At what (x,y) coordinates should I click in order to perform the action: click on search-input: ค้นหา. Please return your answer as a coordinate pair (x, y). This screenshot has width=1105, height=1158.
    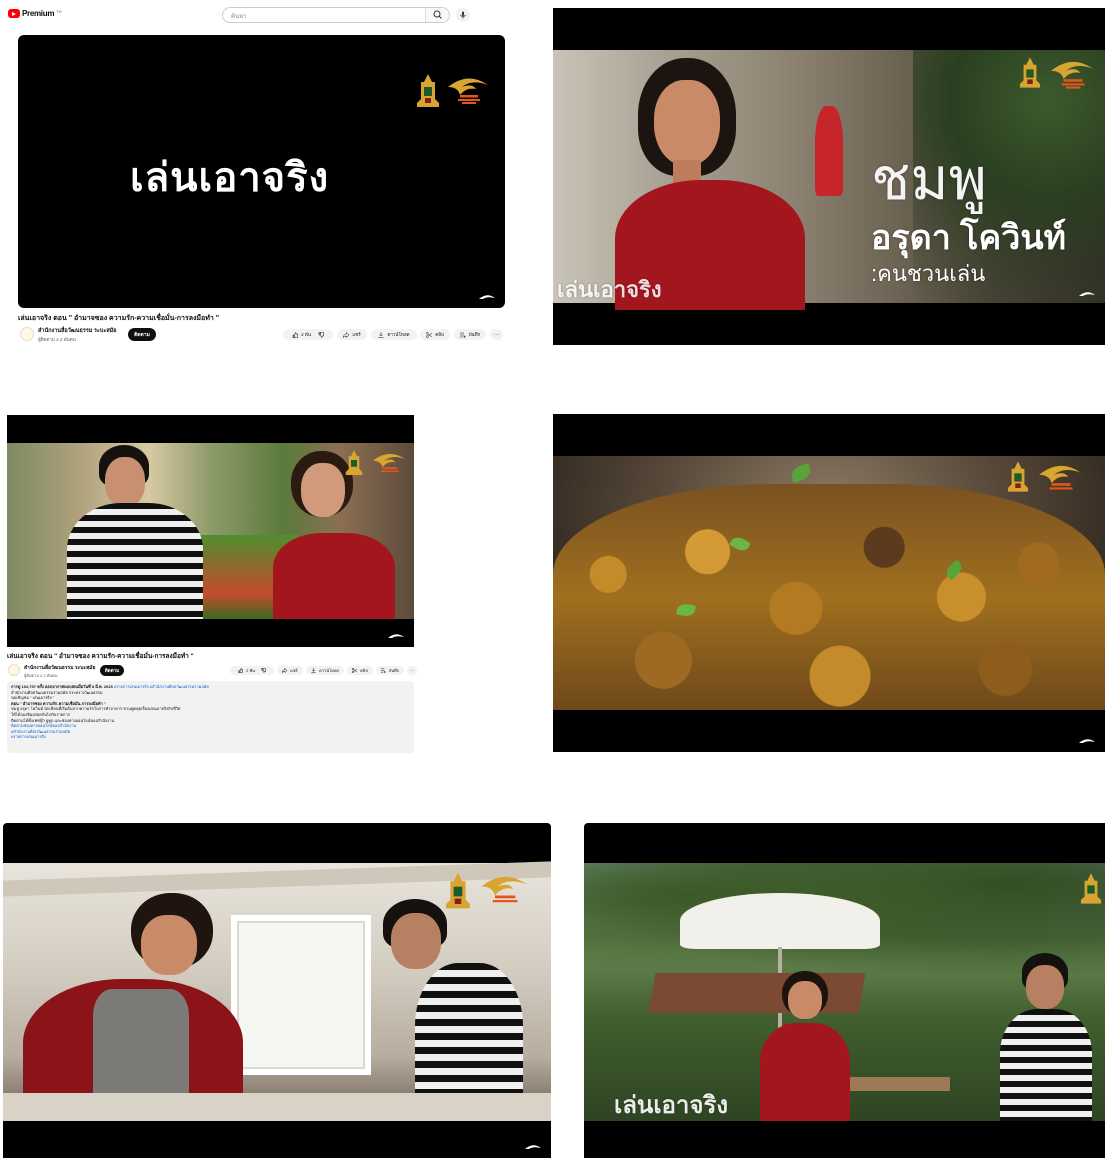
    Looking at the image, I should click on (238, 16).